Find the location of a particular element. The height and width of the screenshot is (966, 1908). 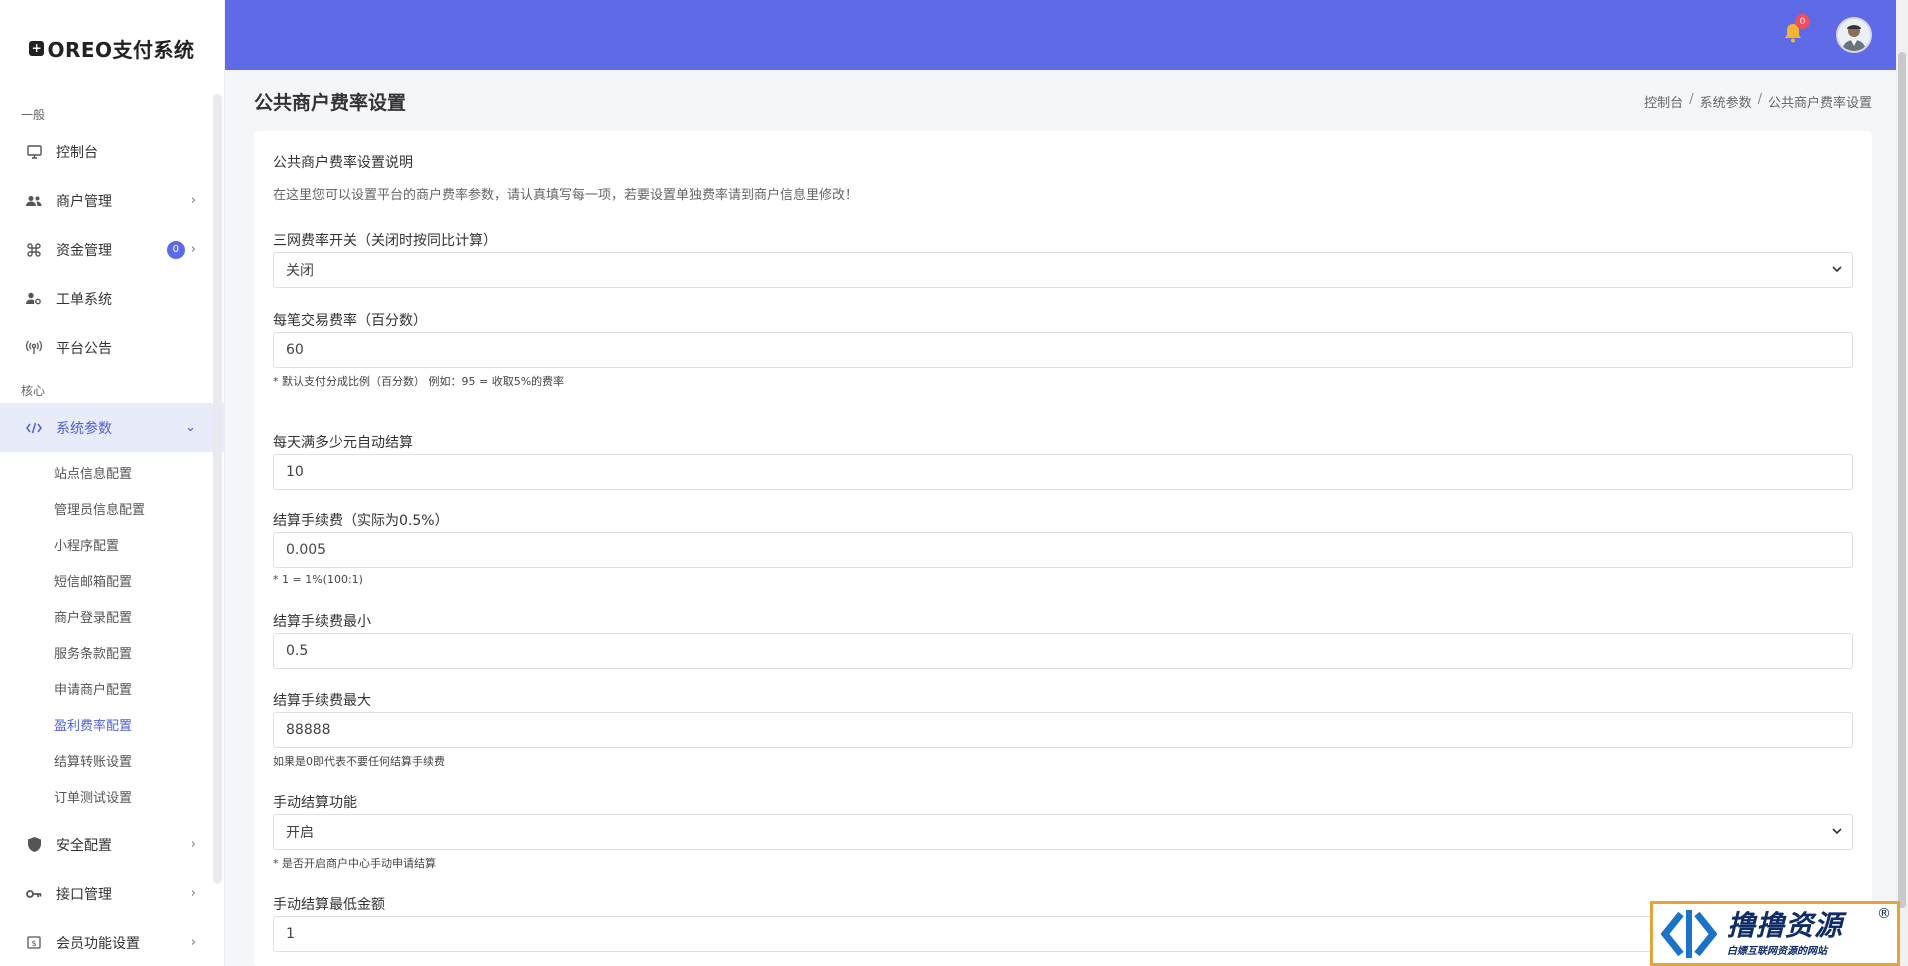

page-scrollbar-thumb is located at coordinates (1902, 480).